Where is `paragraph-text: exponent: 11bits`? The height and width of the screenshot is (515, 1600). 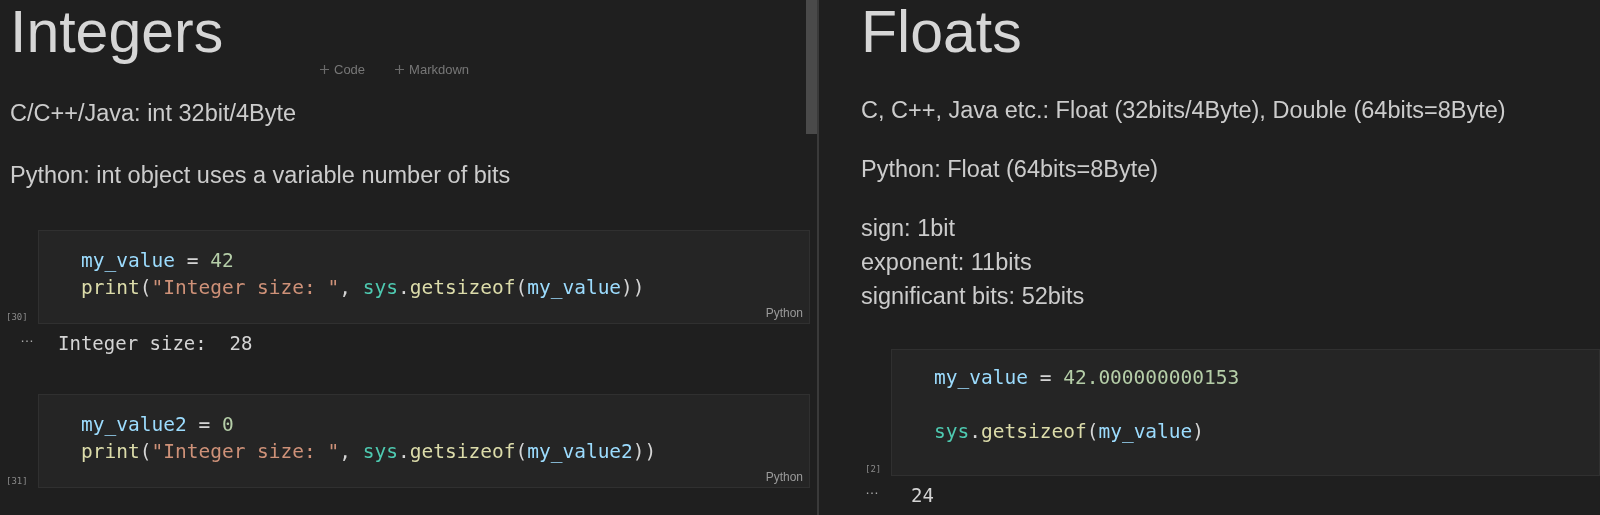
paragraph-text: exponent: 11bits is located at coordinates (947, 262).